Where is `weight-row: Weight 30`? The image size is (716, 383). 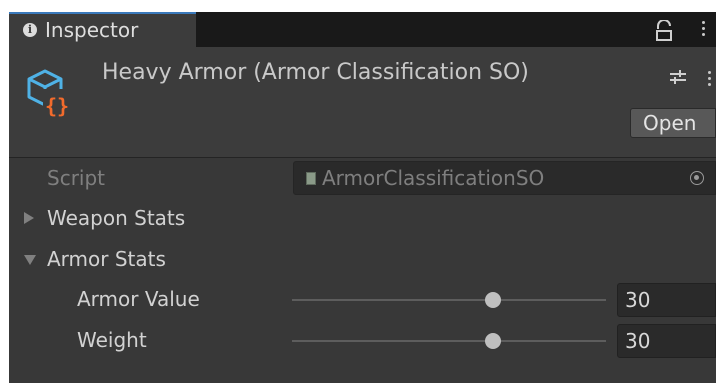 weight-row: Weight 30 is located at coordinates (362, 340).